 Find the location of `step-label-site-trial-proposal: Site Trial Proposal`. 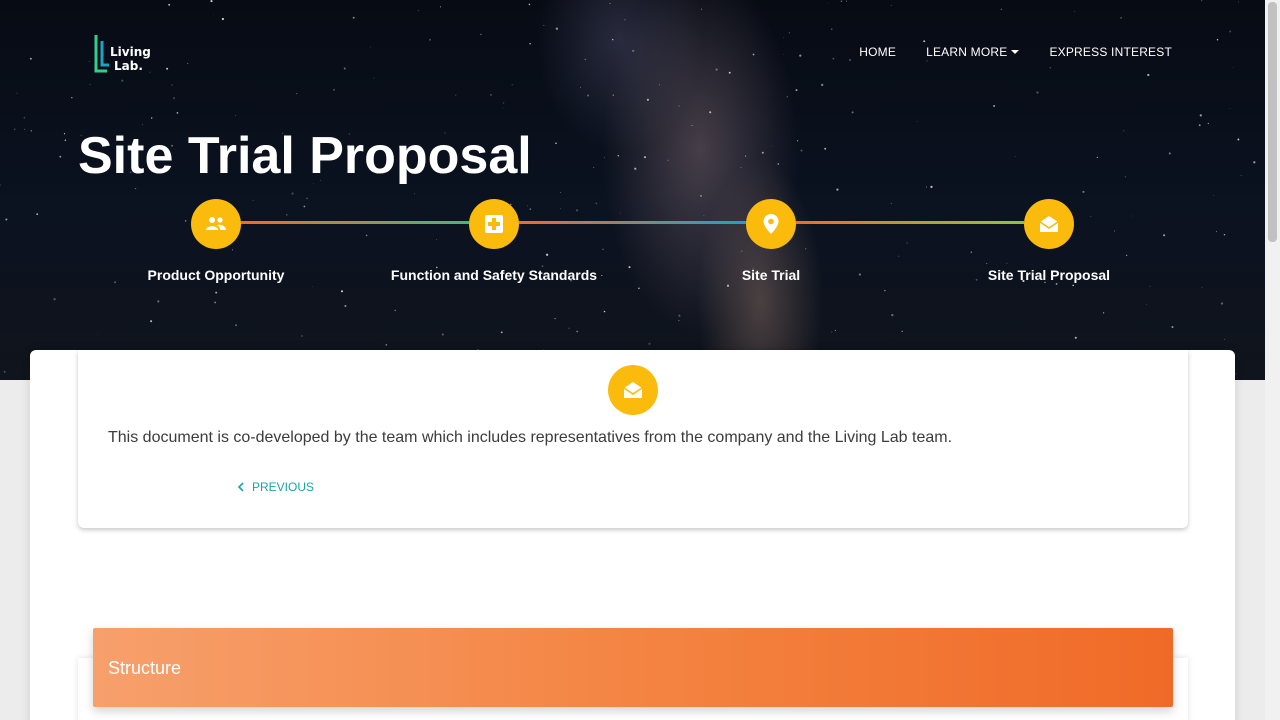

step-label-site-trial-proposal: Site Trial Proposal is located at coordinates (1049, 275).